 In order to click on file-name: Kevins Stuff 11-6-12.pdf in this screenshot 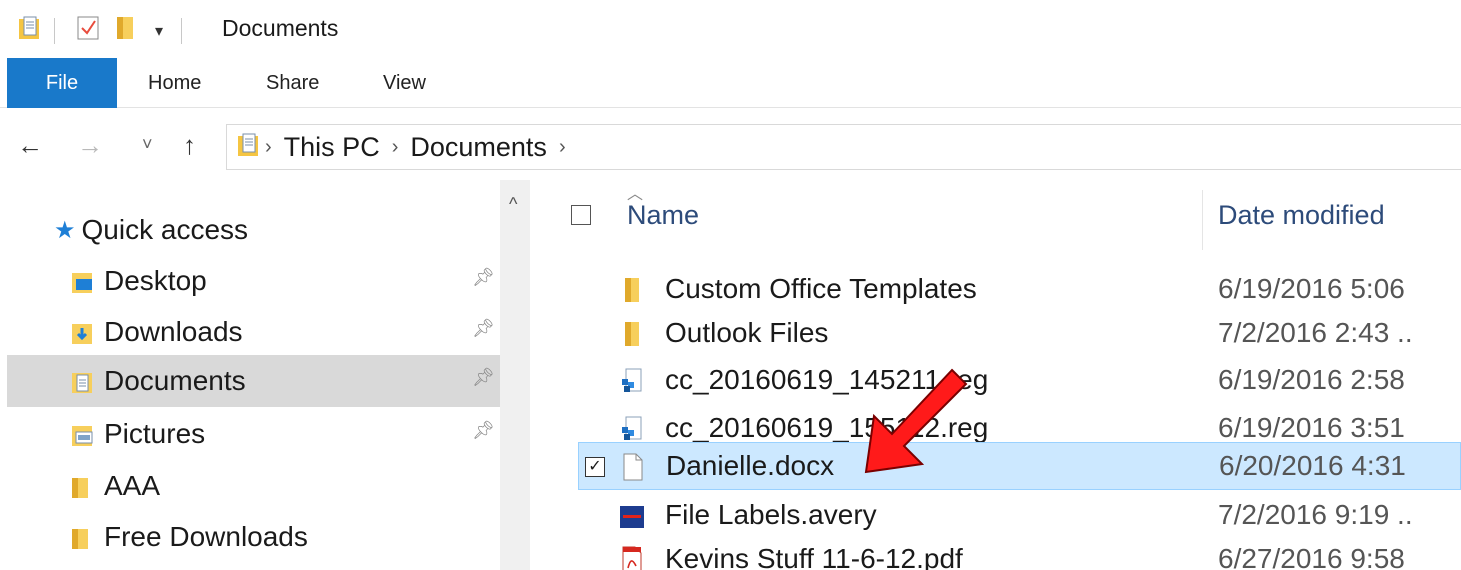, I will do `click(814, 556)`.